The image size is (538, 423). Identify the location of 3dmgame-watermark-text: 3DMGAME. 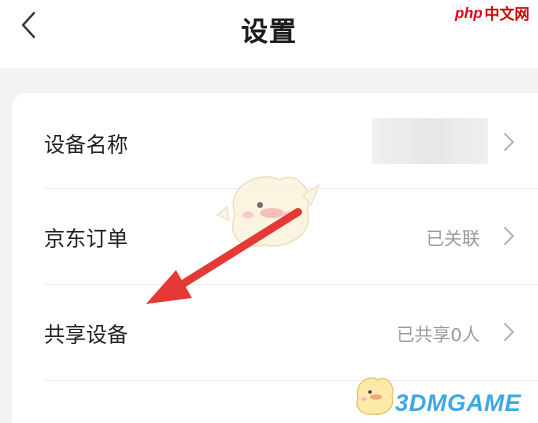
(458, 403).